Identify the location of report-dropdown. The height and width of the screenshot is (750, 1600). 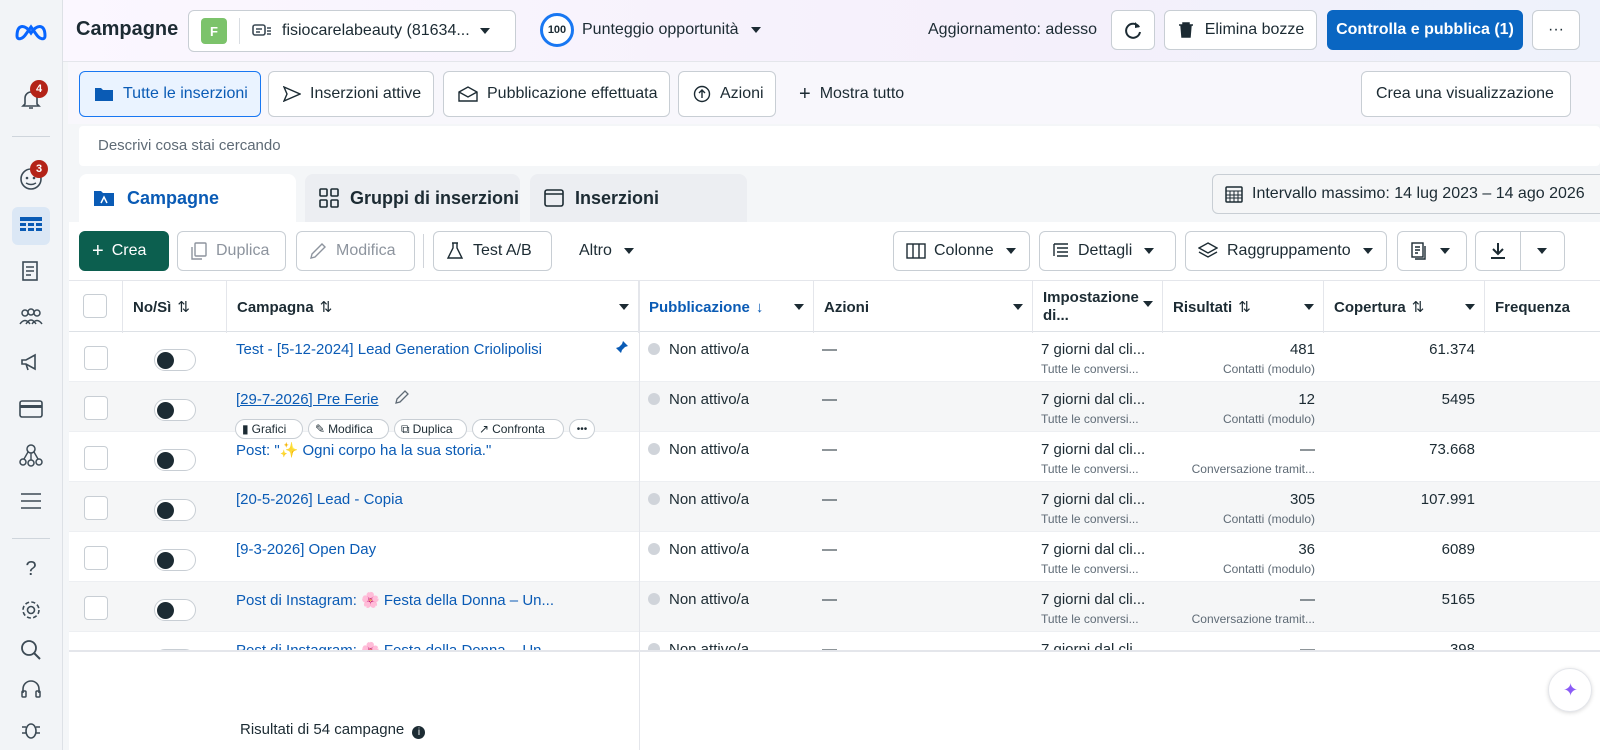
(1432, 251).